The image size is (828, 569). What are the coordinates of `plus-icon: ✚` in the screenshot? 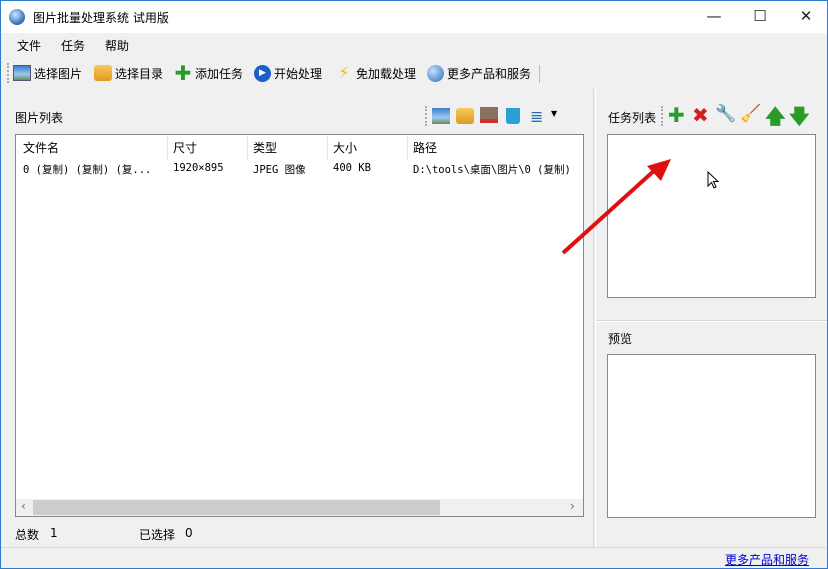 It's located at (183, 73).